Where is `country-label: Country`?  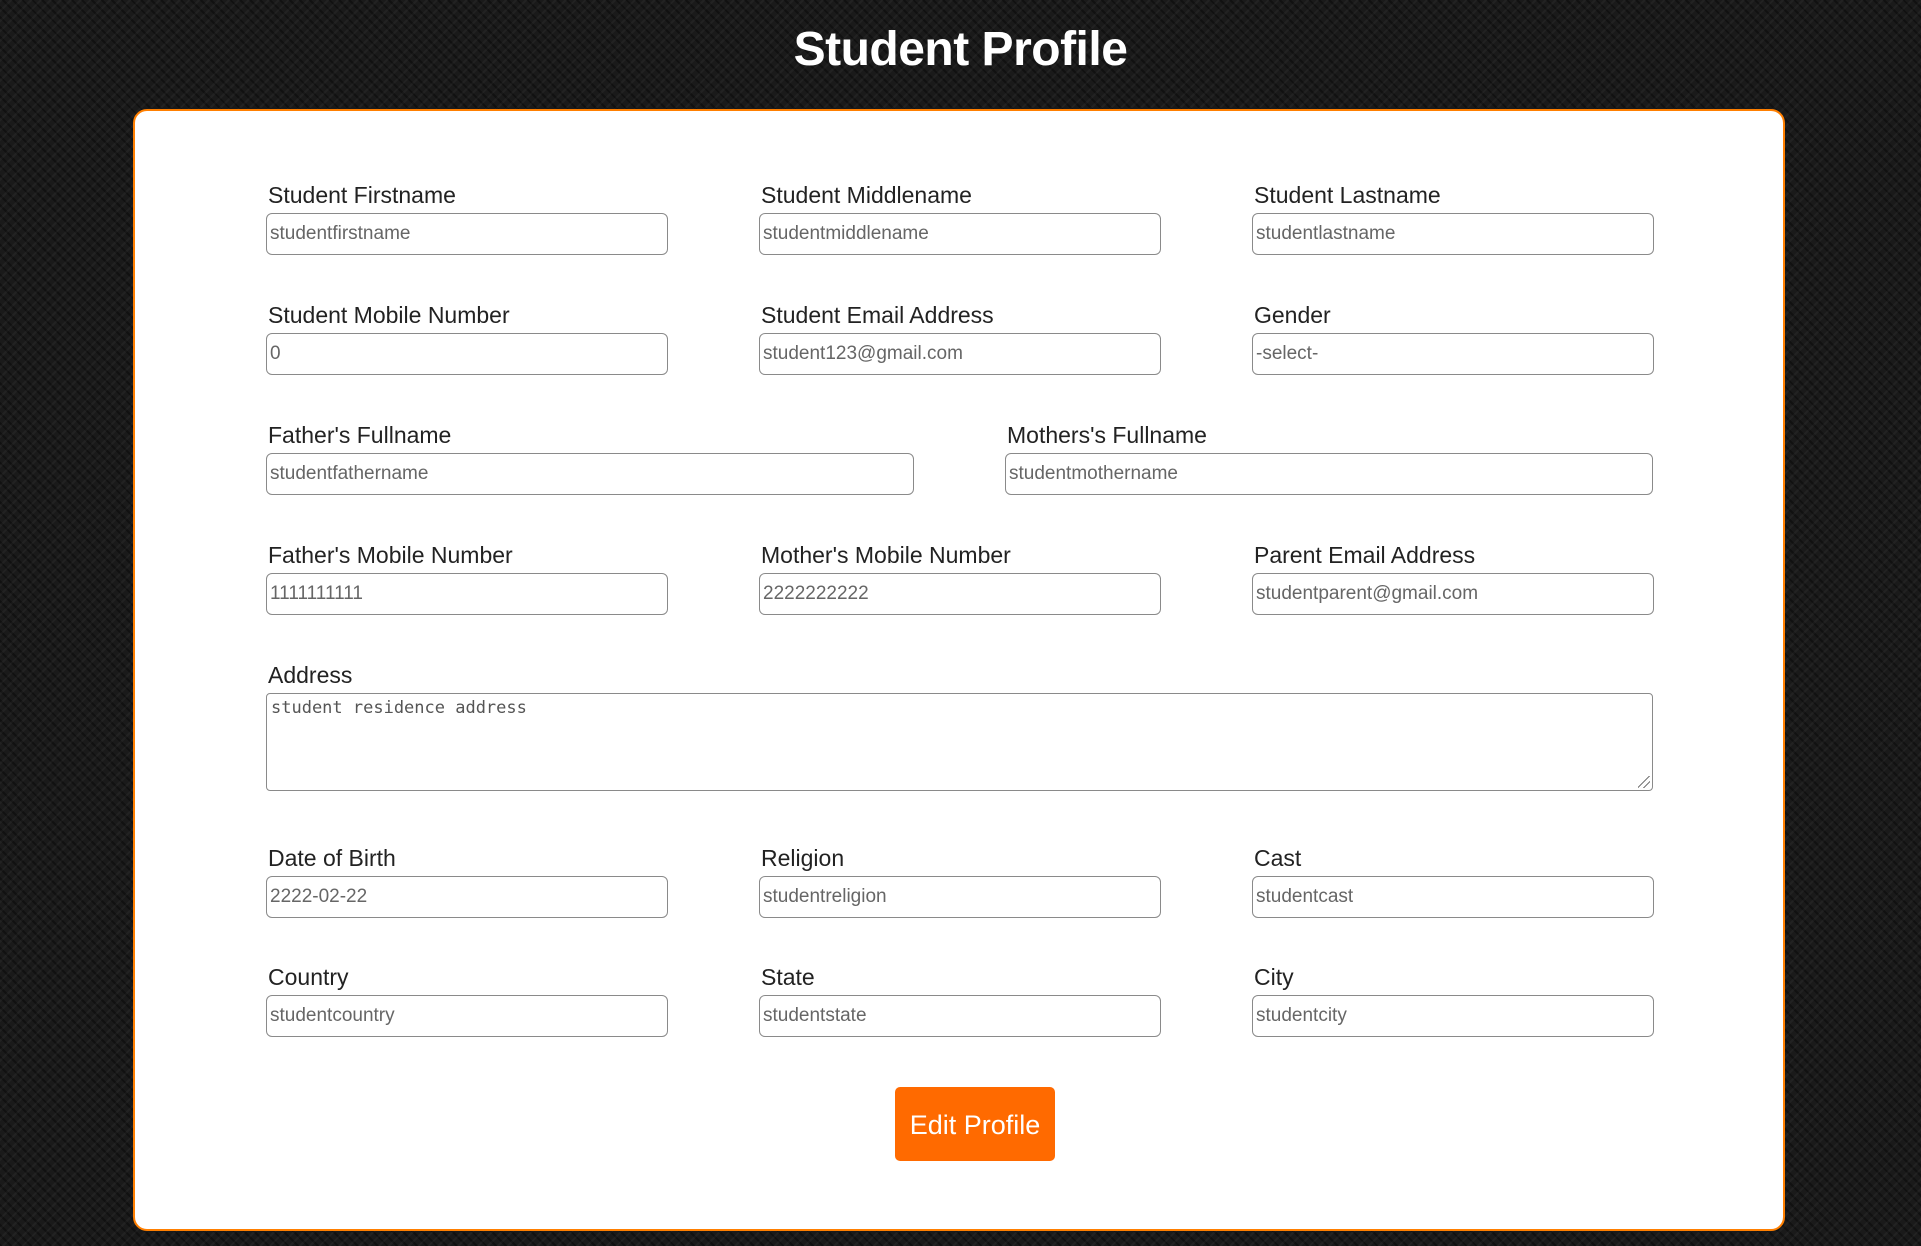
country-label: Country is located at coordinates (308, 977).